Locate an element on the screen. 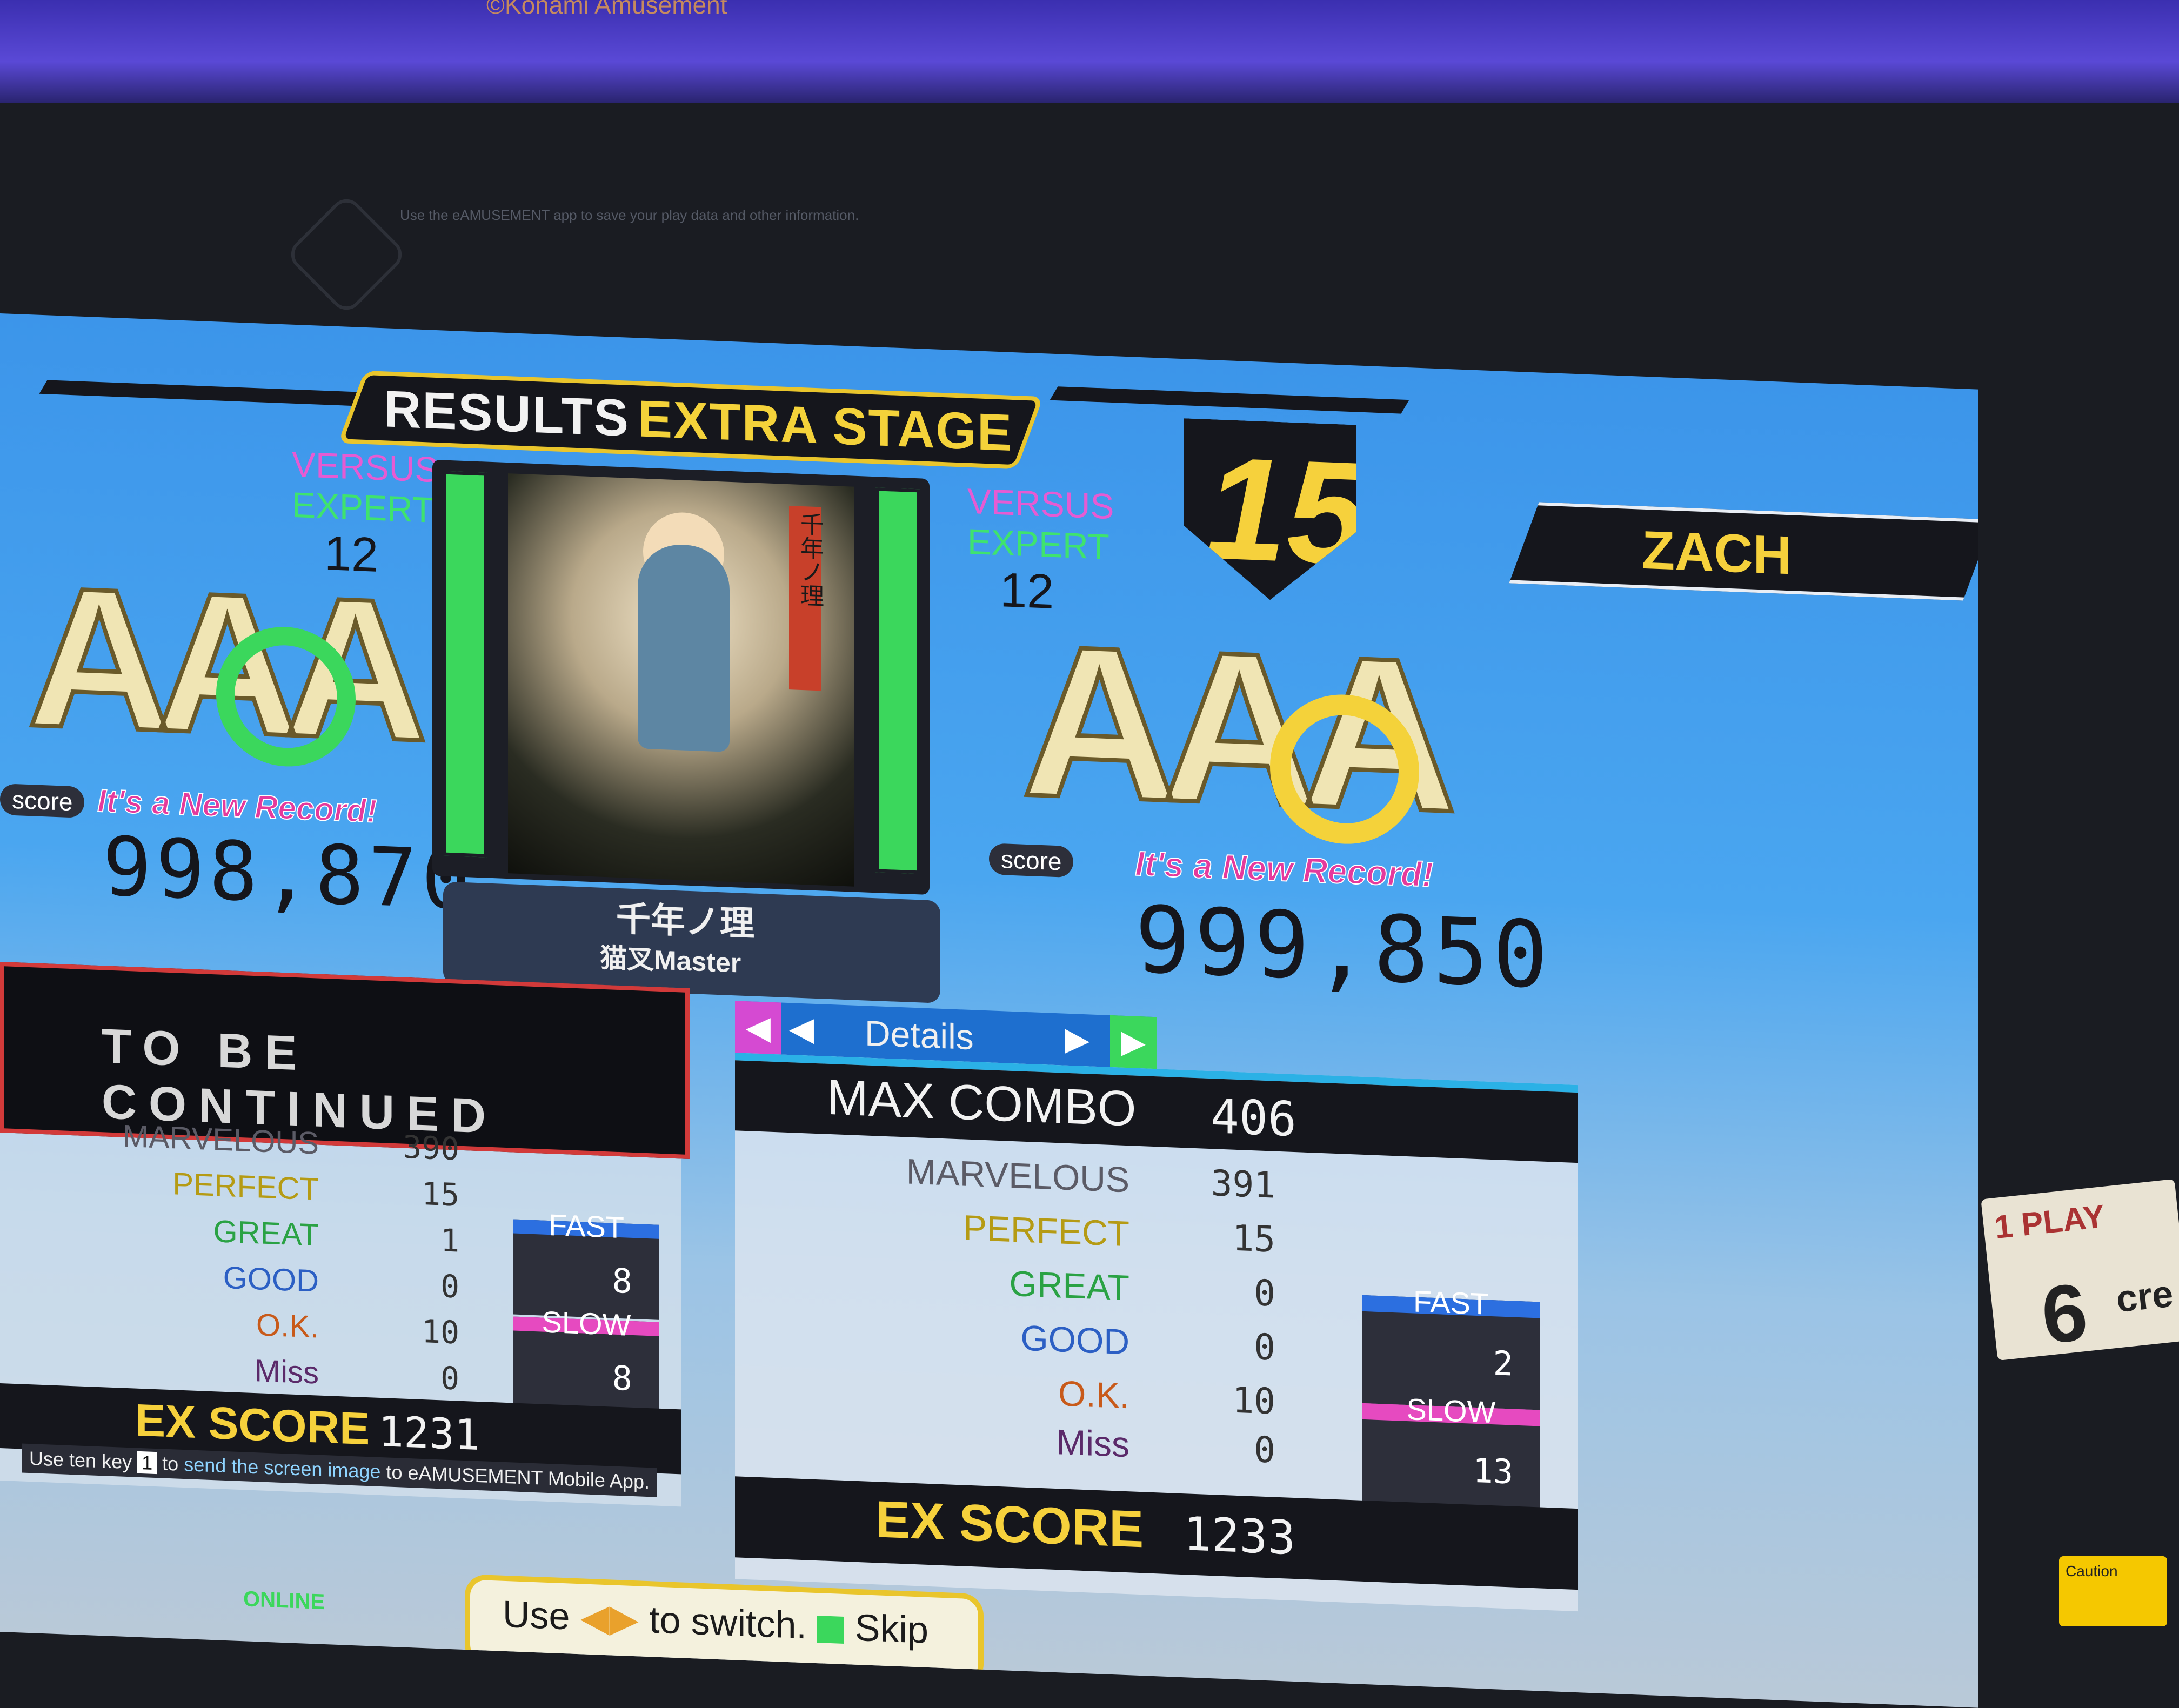 The height and width of the screenshot is (1708, 2179). left-grade: AAA is located at coordinates (220, 663).